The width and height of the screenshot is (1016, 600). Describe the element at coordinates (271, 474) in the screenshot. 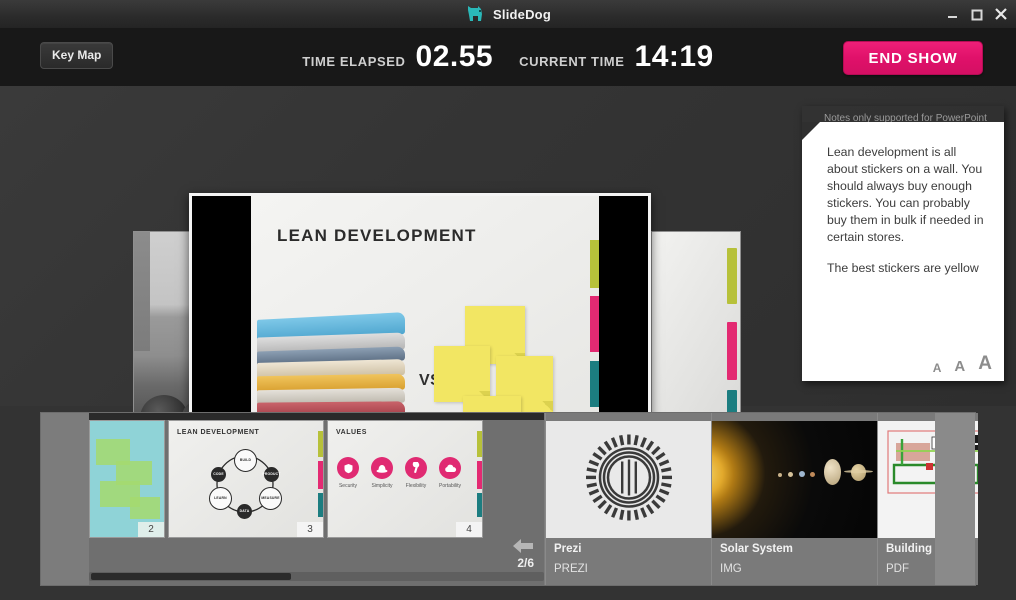

I see `node-product: PRODUCT` at that location.